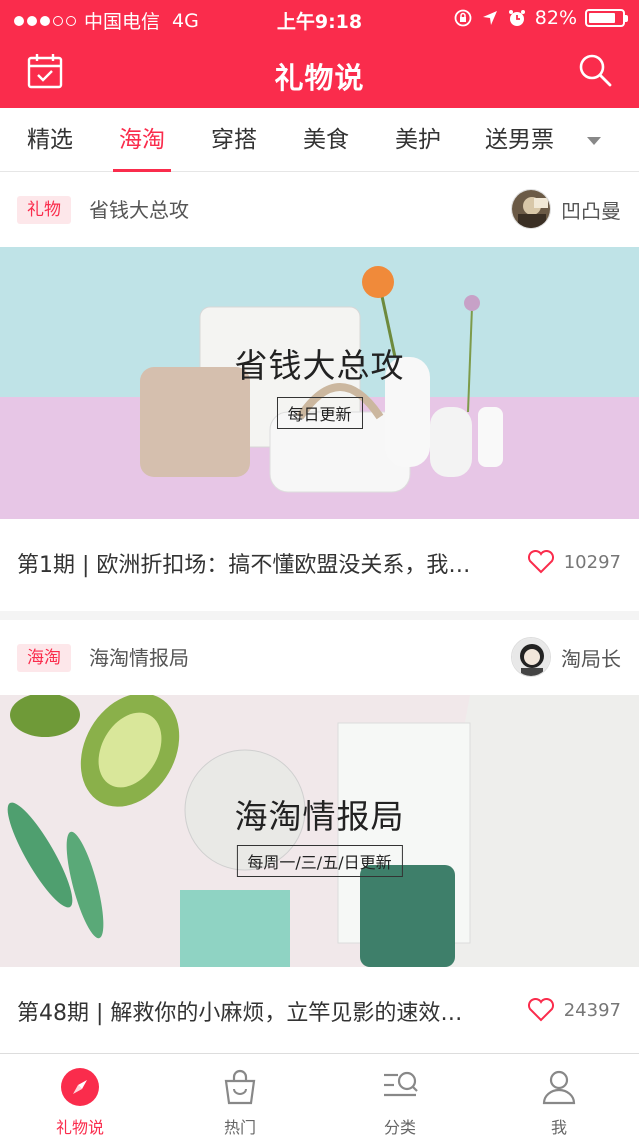  What do you see at coordinates (418, 140) in the screenshot?
I see `tab-meihu: 美护` at bounding box center [418, 140].